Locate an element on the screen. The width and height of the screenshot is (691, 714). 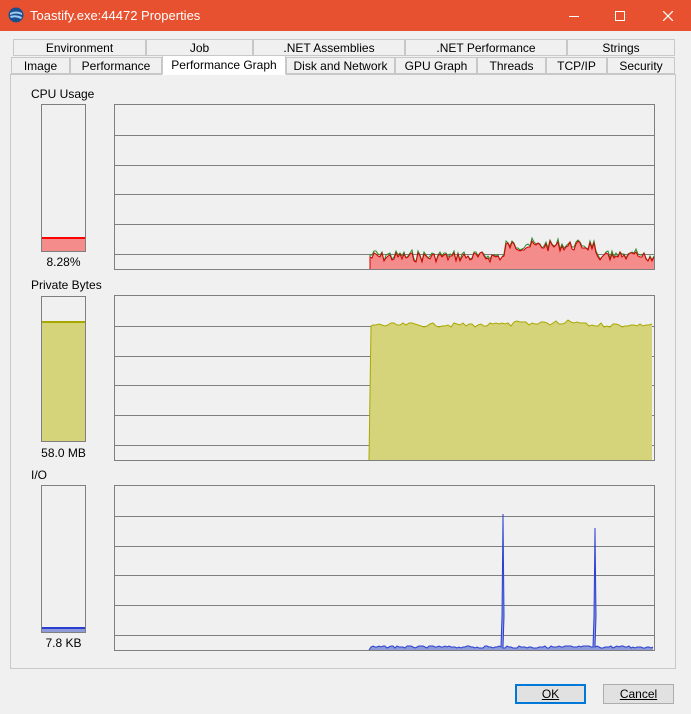
close-icon is located at coordinates (668, 15).